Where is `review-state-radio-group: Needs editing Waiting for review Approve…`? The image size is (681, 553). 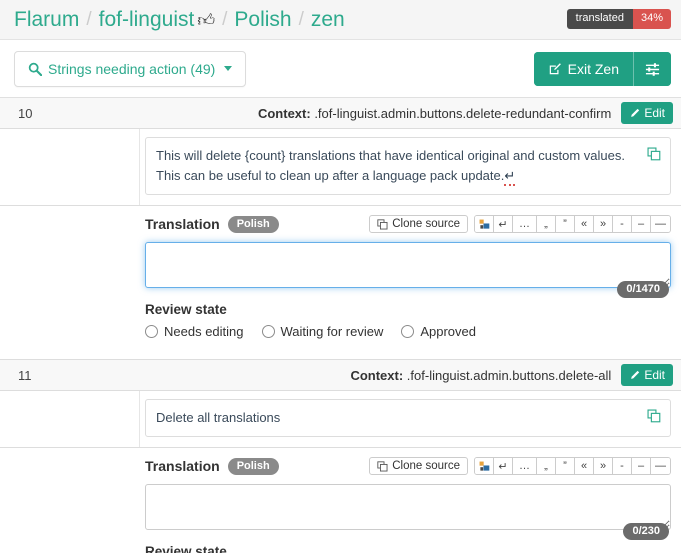
review-state-radio-group: Needs editing Waiting for review Approve… is located at coordinates (408, 336).